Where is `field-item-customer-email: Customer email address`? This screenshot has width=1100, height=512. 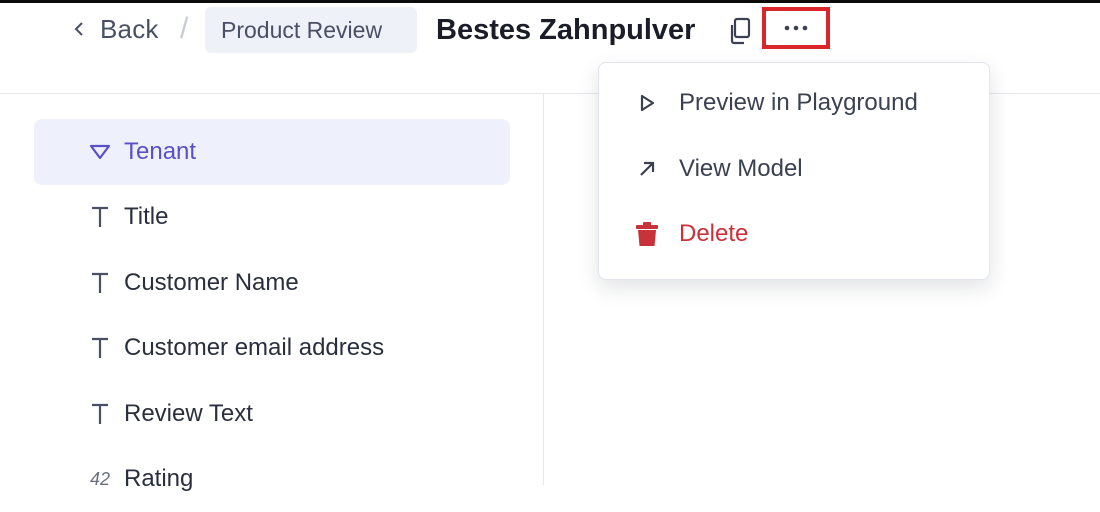 field-item-customer-email: Customer email address is located at coordinates (272, 349).